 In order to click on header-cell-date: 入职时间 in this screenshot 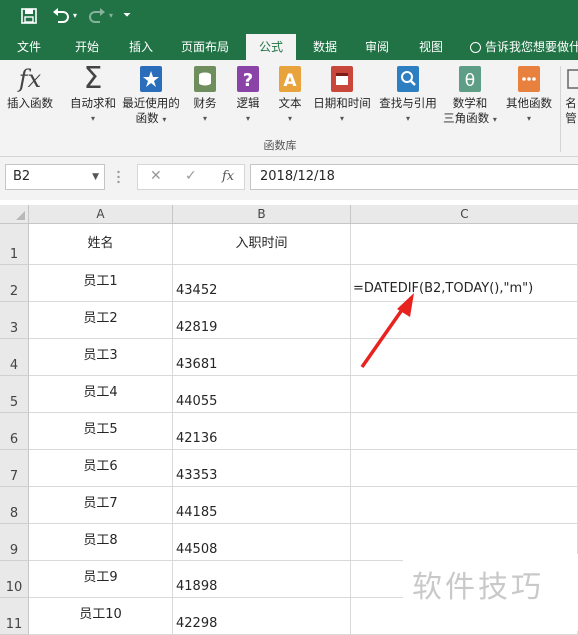, I will do `click(262, 244)`.